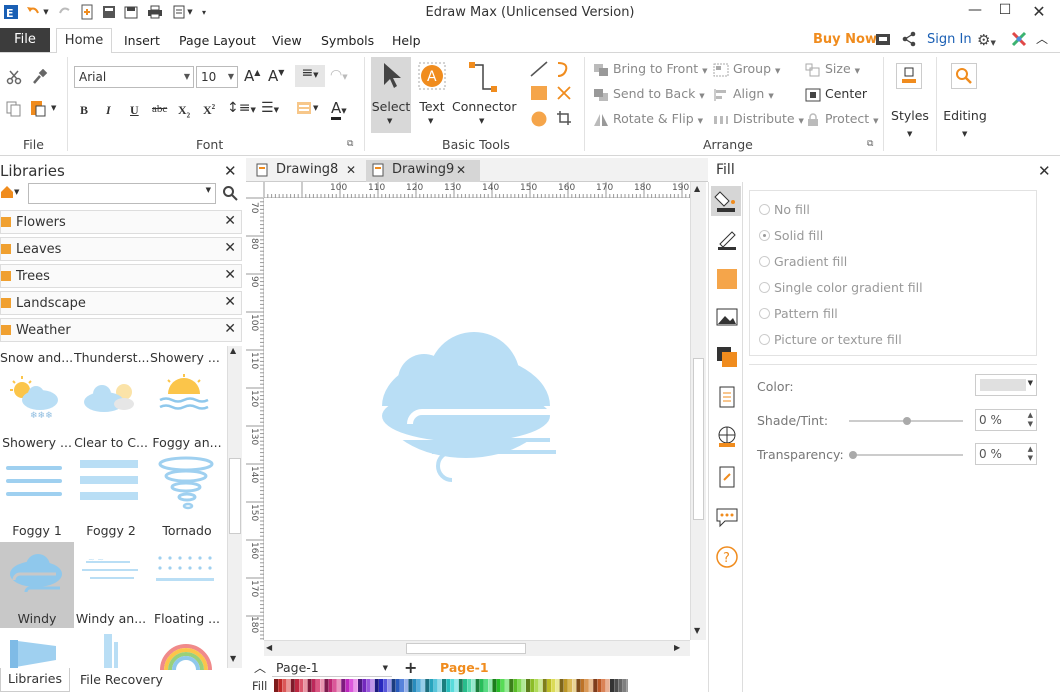 Image resolution: width=1060 pixels, height=693 pixels. Describe the element at coordinates (648, 119) in the screenshot. I see `rotate-flip-button: Rotate & Flip ▼` at that location.